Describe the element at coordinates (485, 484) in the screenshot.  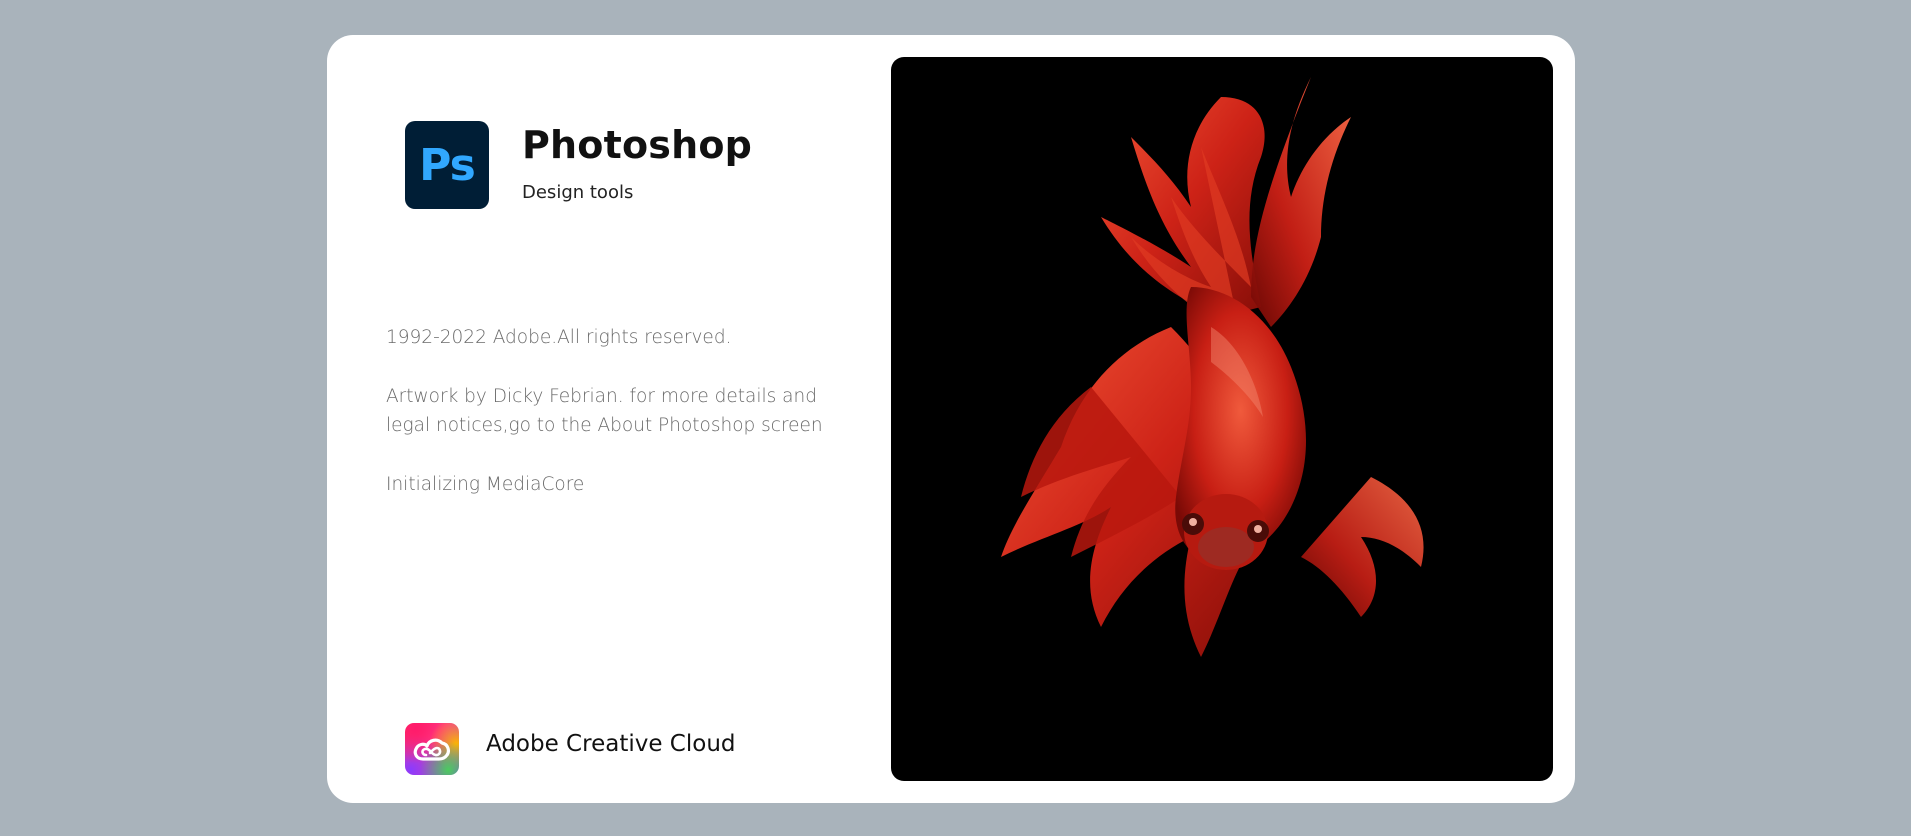
I see `loading-status-text: Initializing MediaCore` at that location.